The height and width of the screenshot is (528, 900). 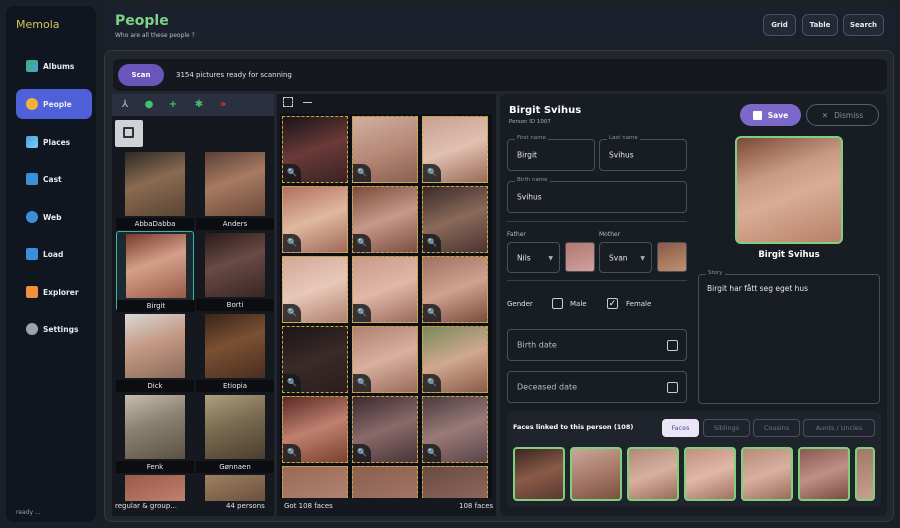 What do you see at coordinates (779, 25) in the screenshot?
I see `grid-button: Grid` at bounding box center [779, 25].